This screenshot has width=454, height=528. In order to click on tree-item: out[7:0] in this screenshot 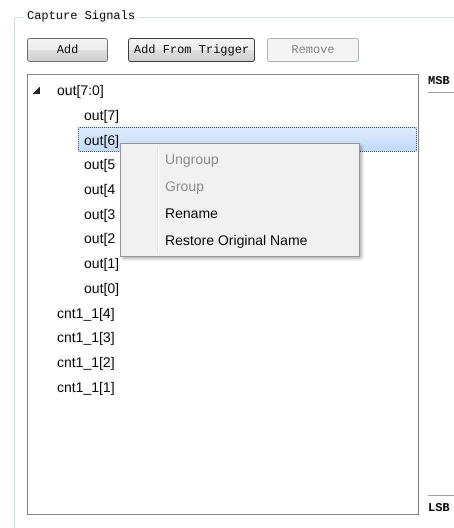, I will do `click(234, 90)`.